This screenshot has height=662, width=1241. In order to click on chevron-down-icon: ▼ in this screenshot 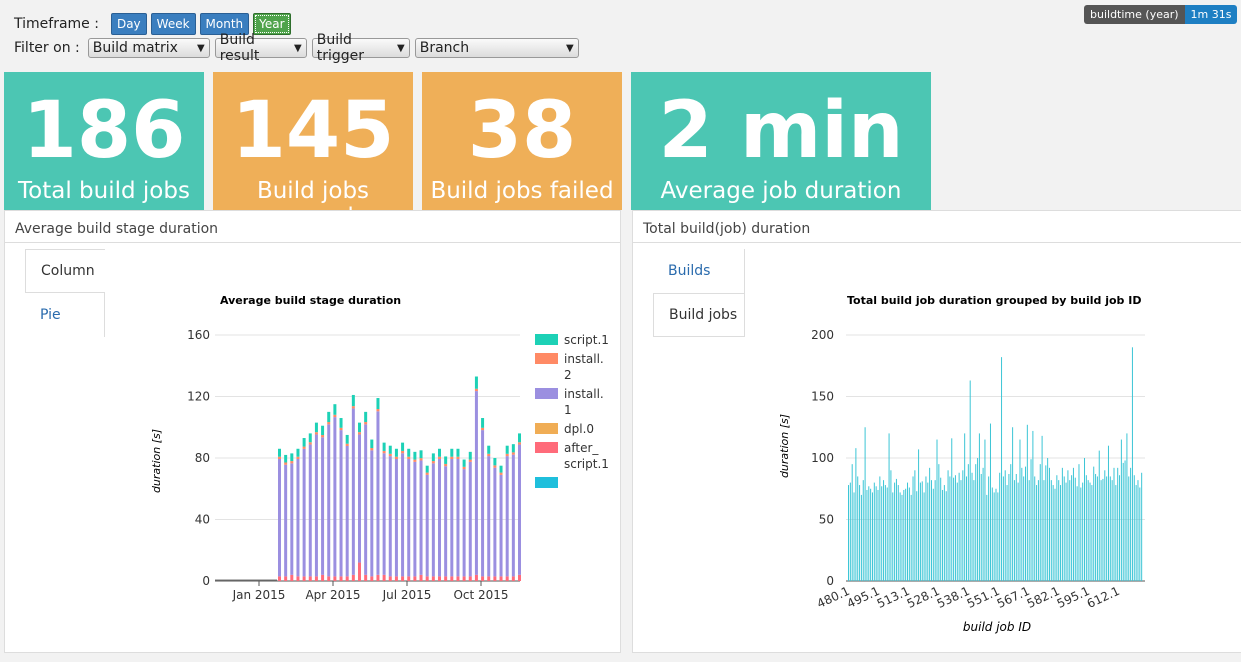, I will do `click(570, 48)`.